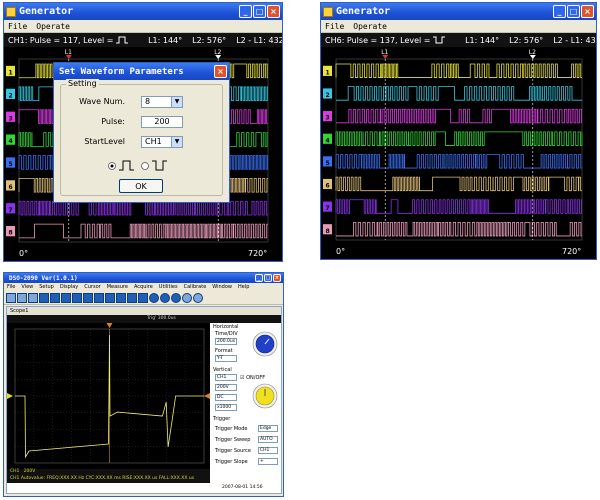 Image resolution: width=600 pixels, height=500 pixels. I want to click on cursor-label-l1: L1, so click(68, 52).